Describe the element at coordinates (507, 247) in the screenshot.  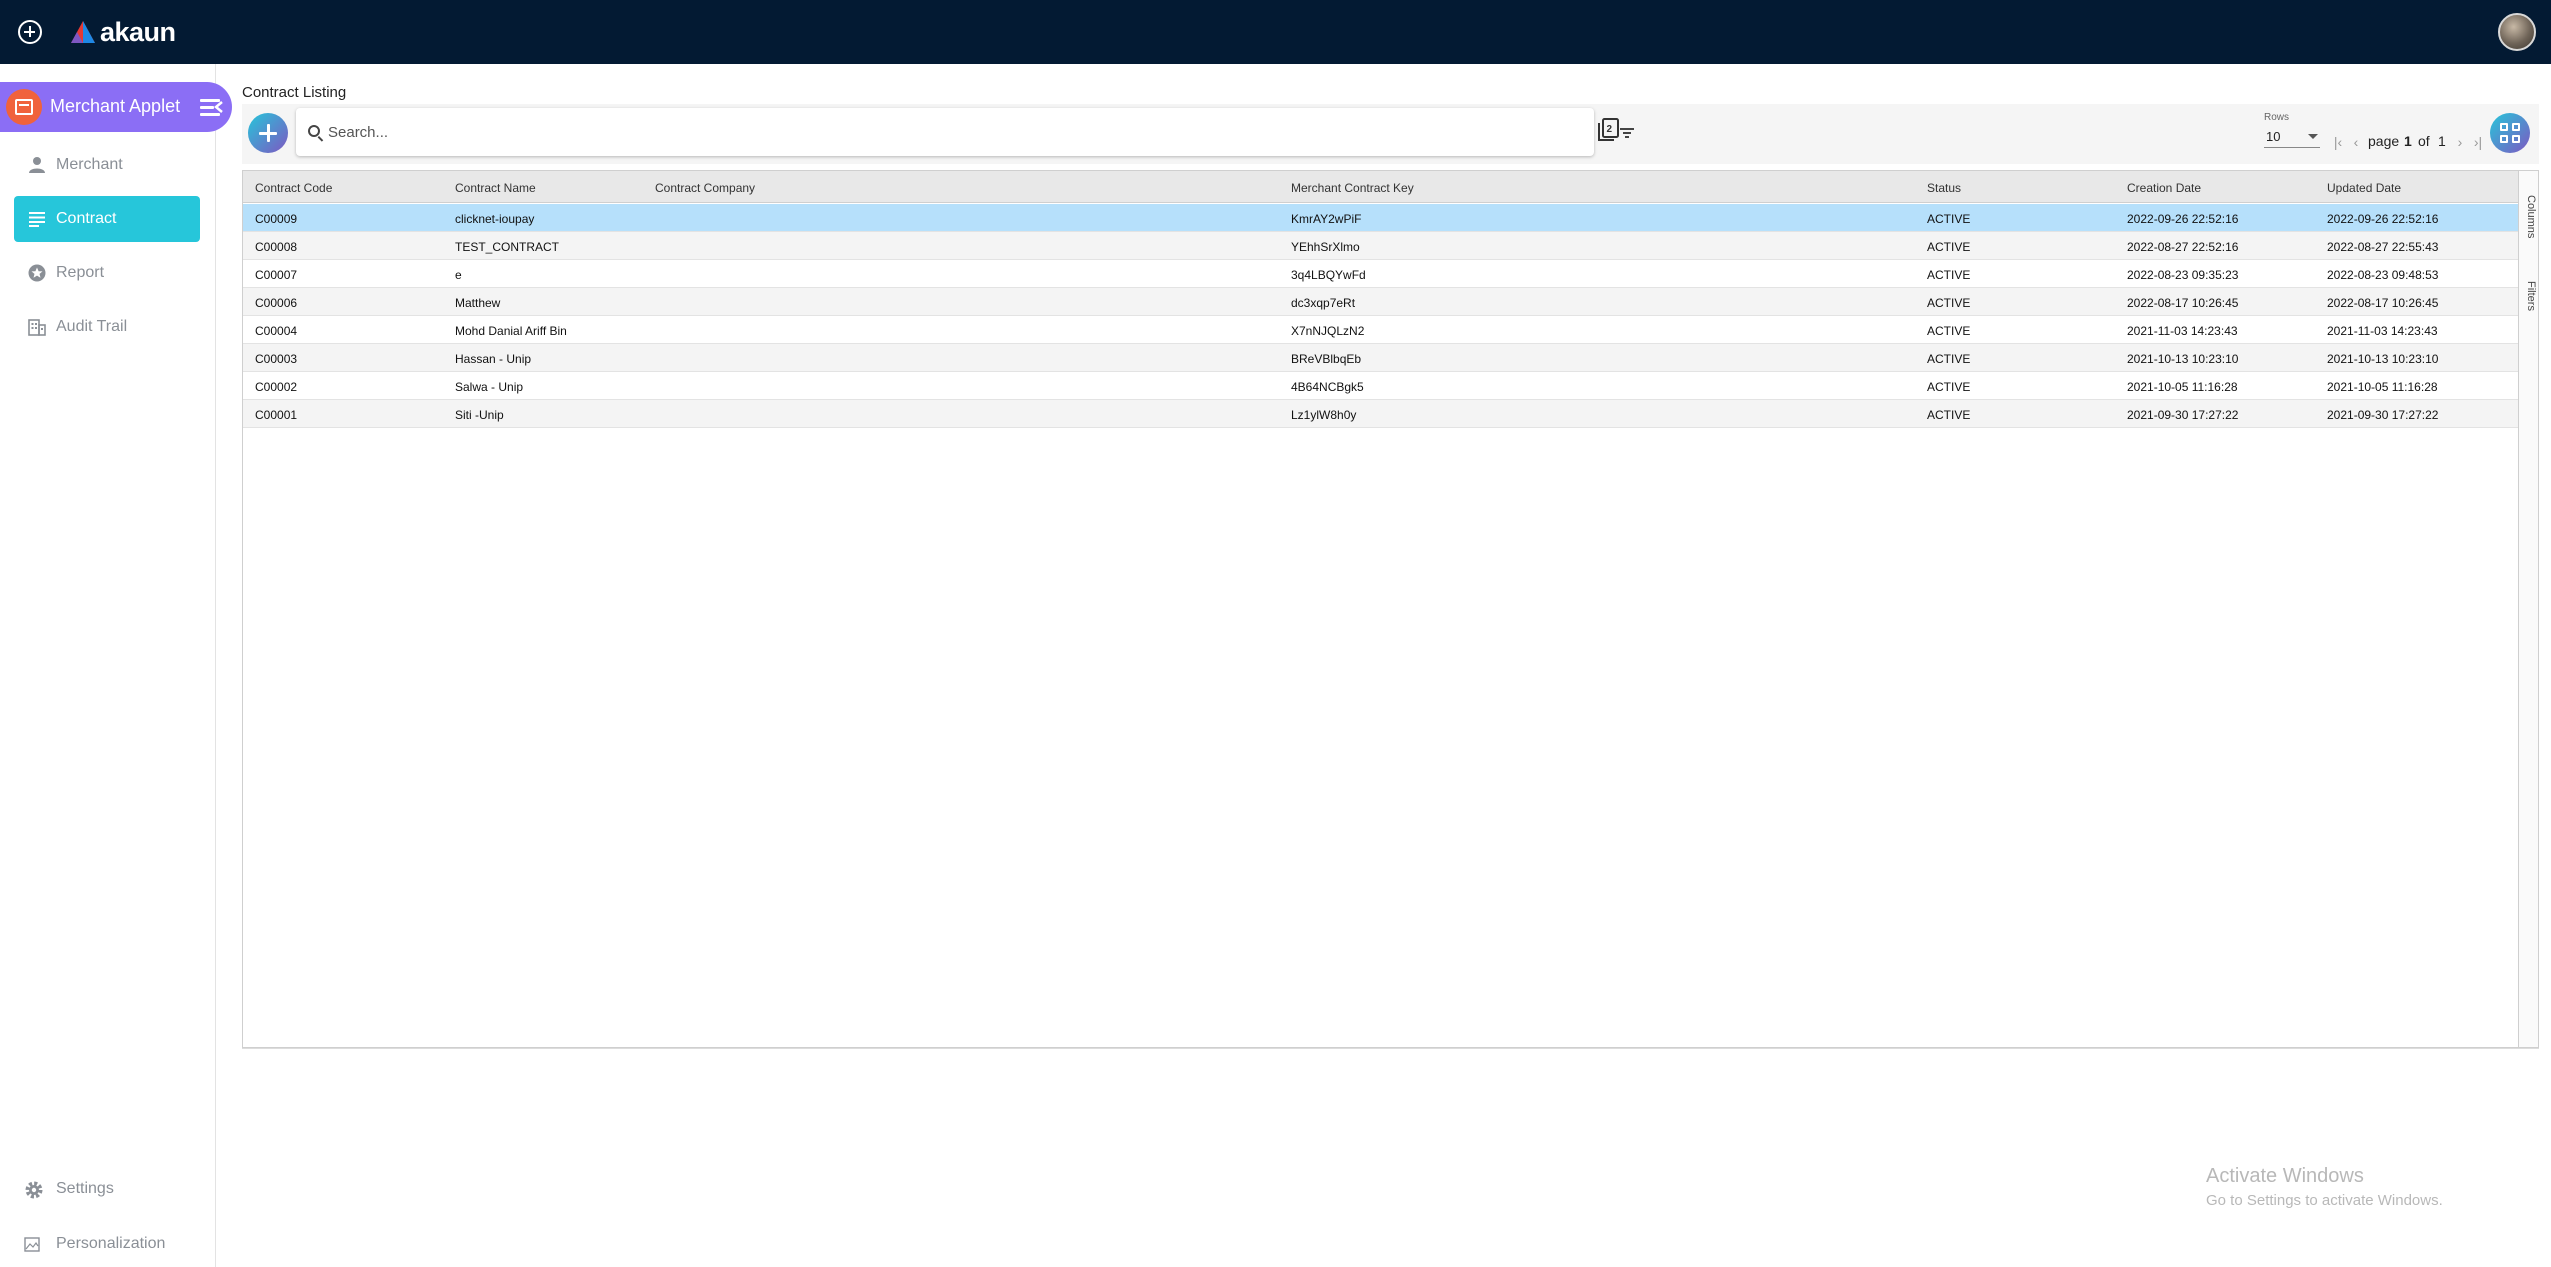
I see `cell-contract-name: TEST_CONTRACT` at that location.